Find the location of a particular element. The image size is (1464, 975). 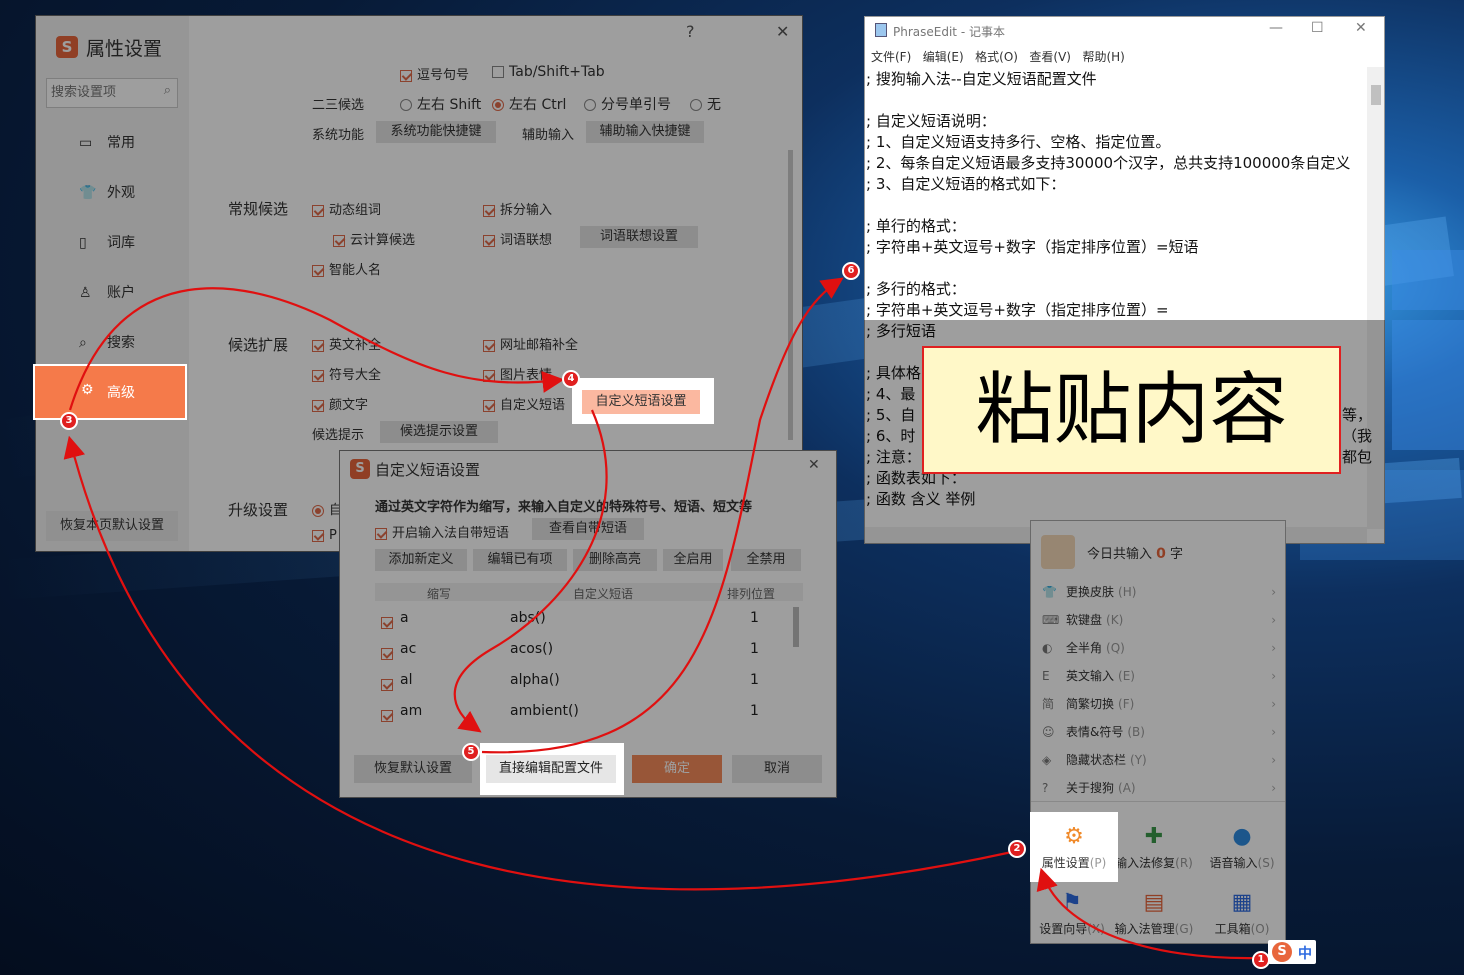

step-badge-5: 5 is located at coordinates (471, 752).